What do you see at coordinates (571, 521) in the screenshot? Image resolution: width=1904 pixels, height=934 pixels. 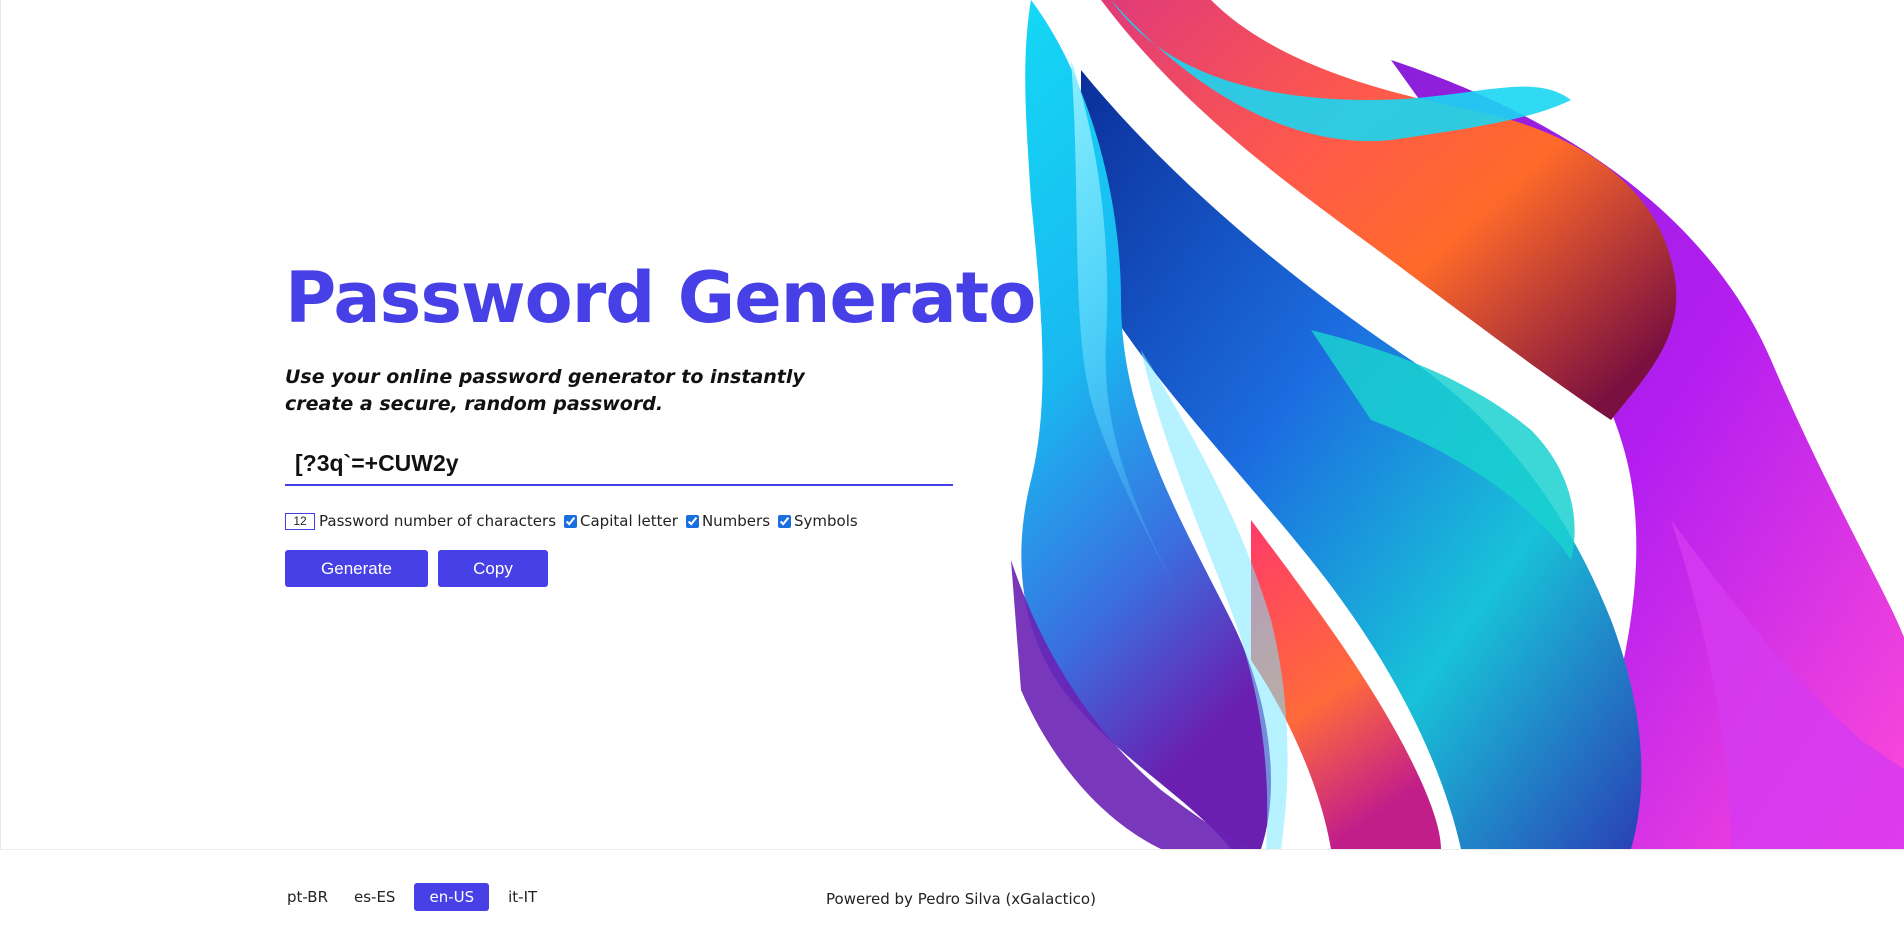 I see `capital-letter-checkbox` at bounding box center [571, 521].